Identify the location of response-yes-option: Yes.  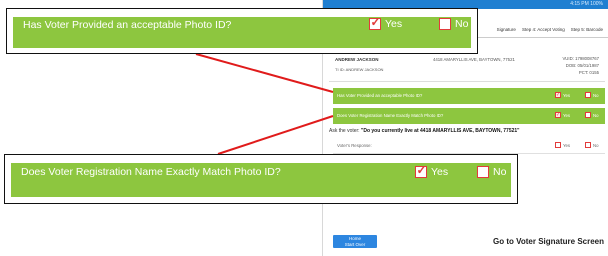
(562, 145).